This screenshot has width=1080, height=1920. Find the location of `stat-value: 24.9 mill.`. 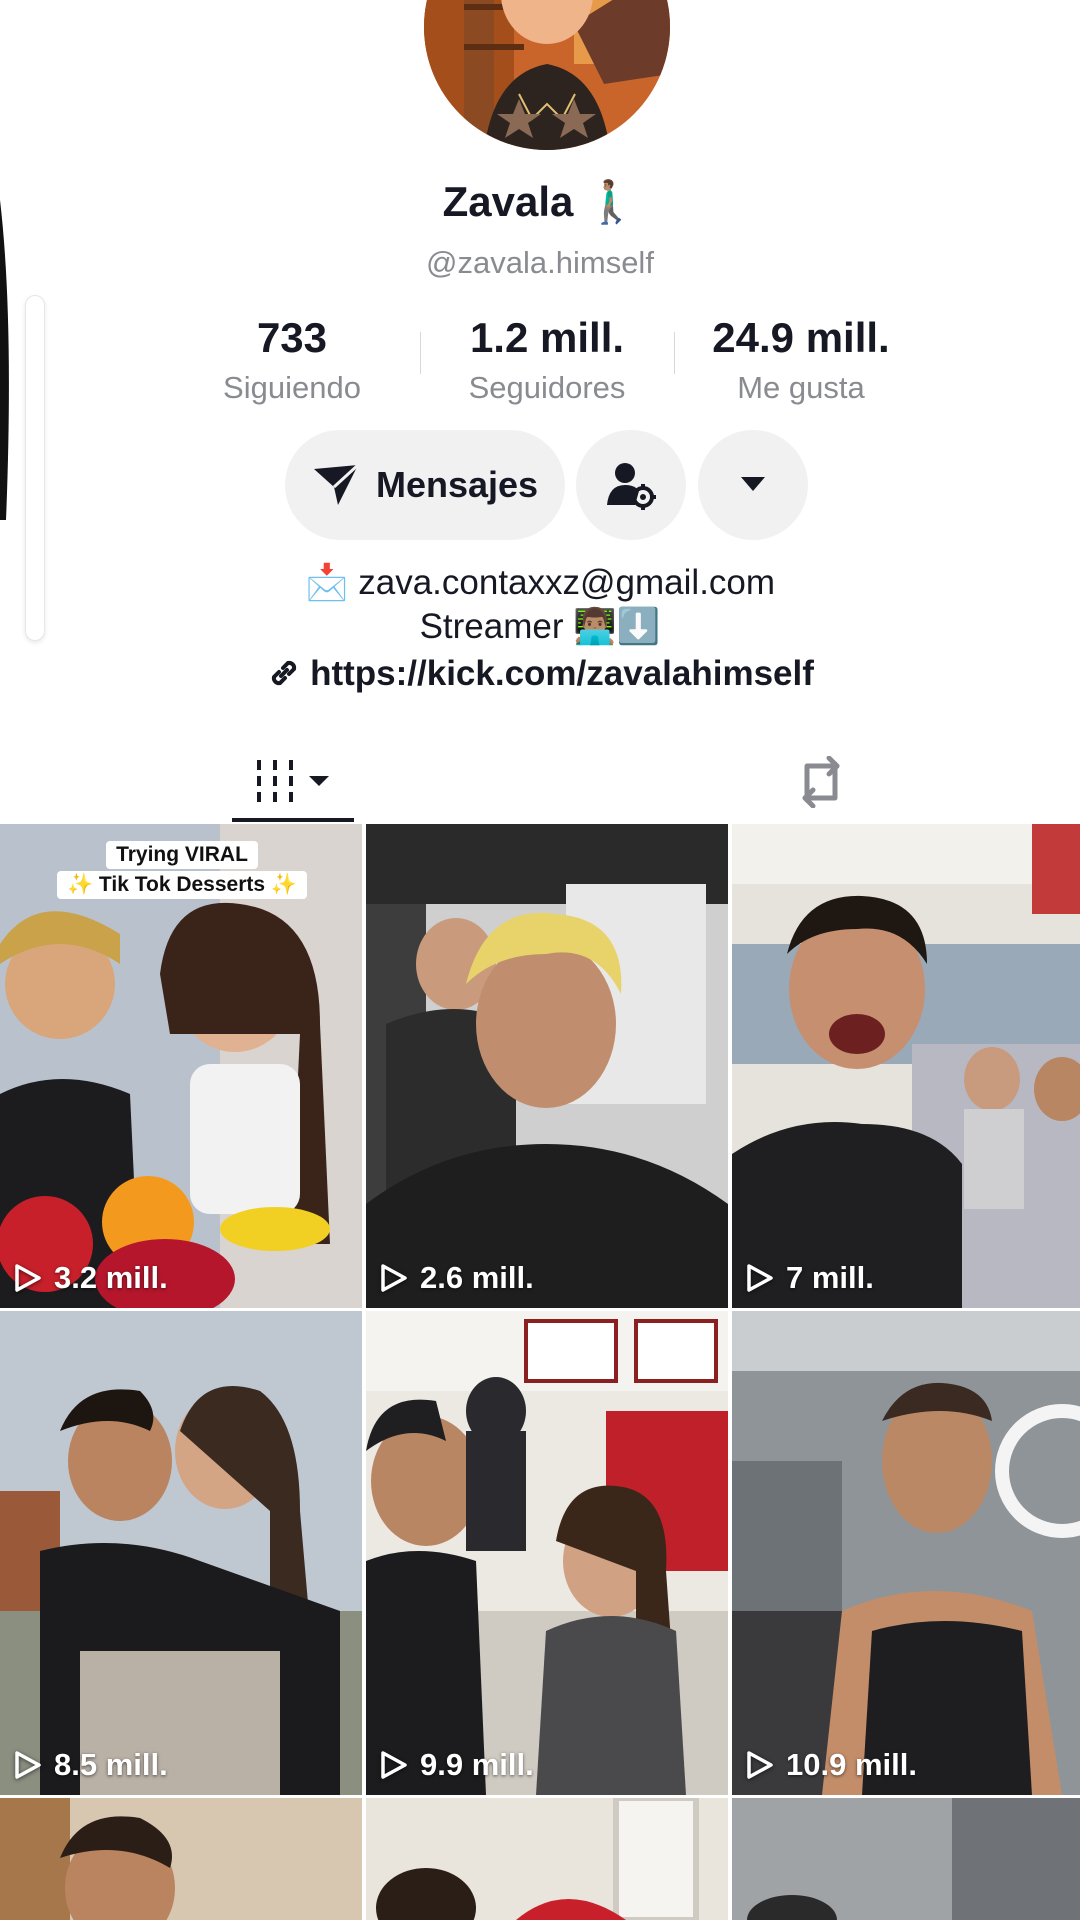

stat-value: 24.9 mill. is located at coordinates (801, 337).